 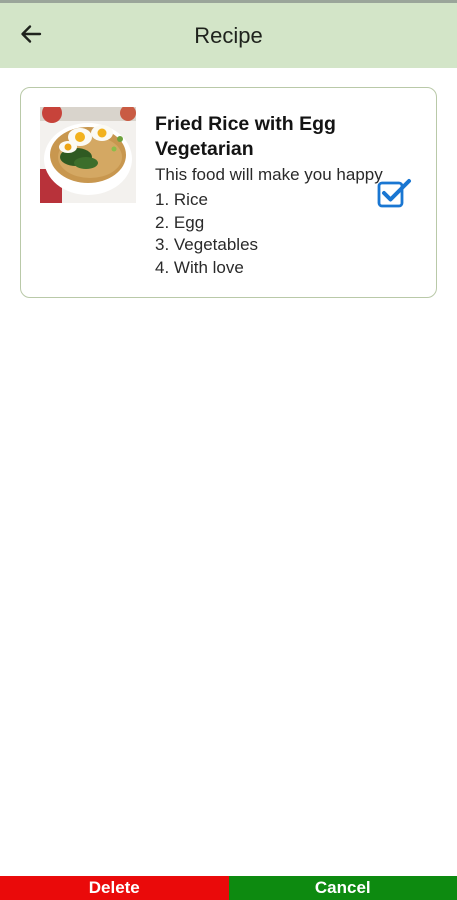 What do you see at coordinates (245, 136) in the screenshot?
I see `recipe-title: Fried Rice with Egg Vegetarian` at bounding box center [245, 136].